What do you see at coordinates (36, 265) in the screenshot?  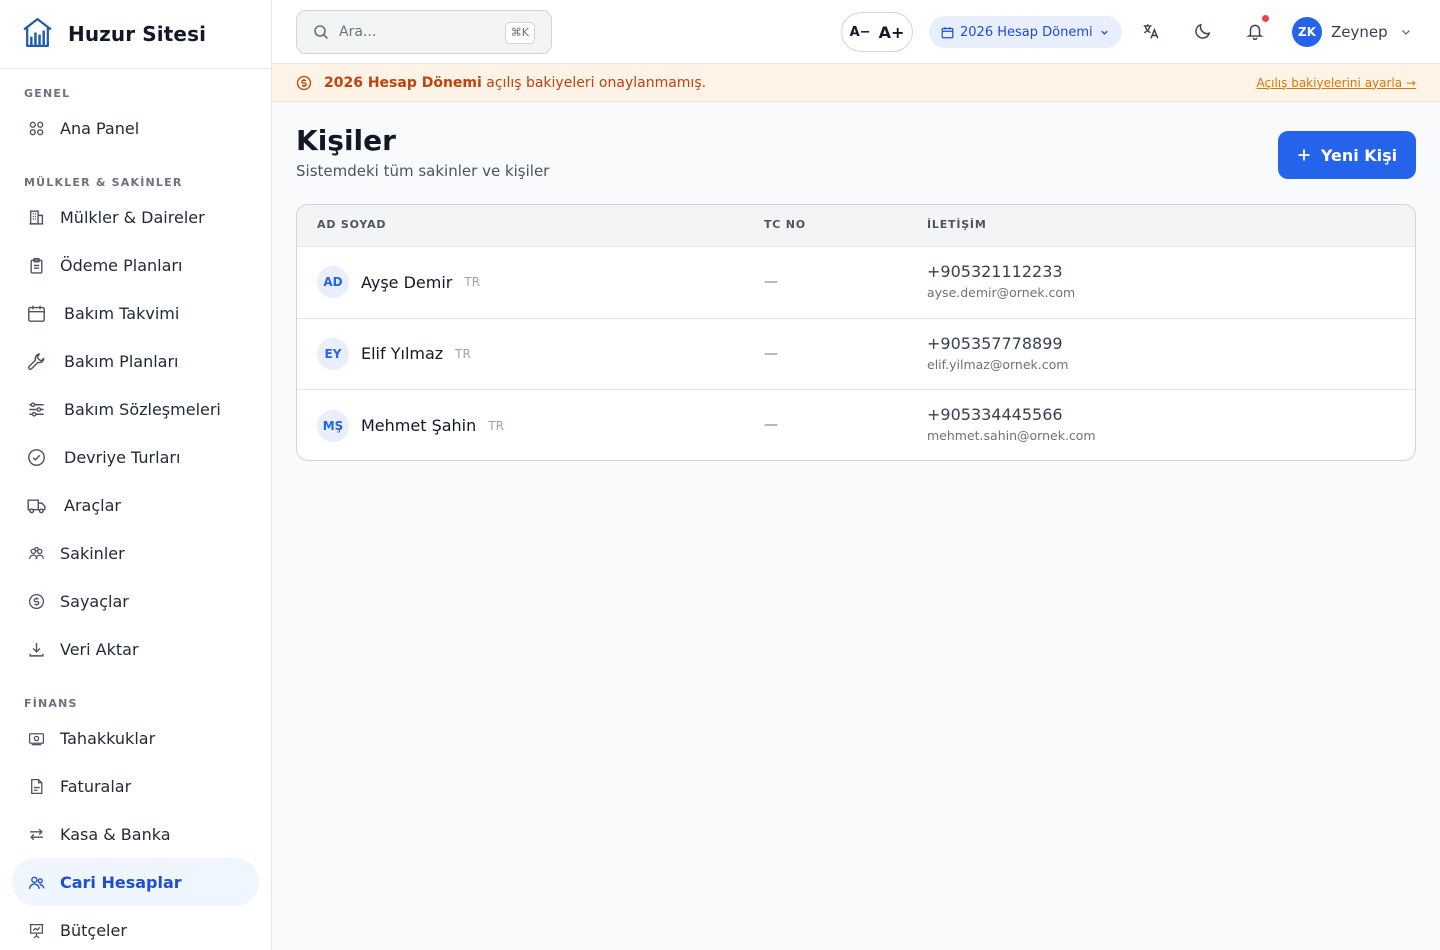 I see `clipboard-icon` at bounding box center [36, 265].